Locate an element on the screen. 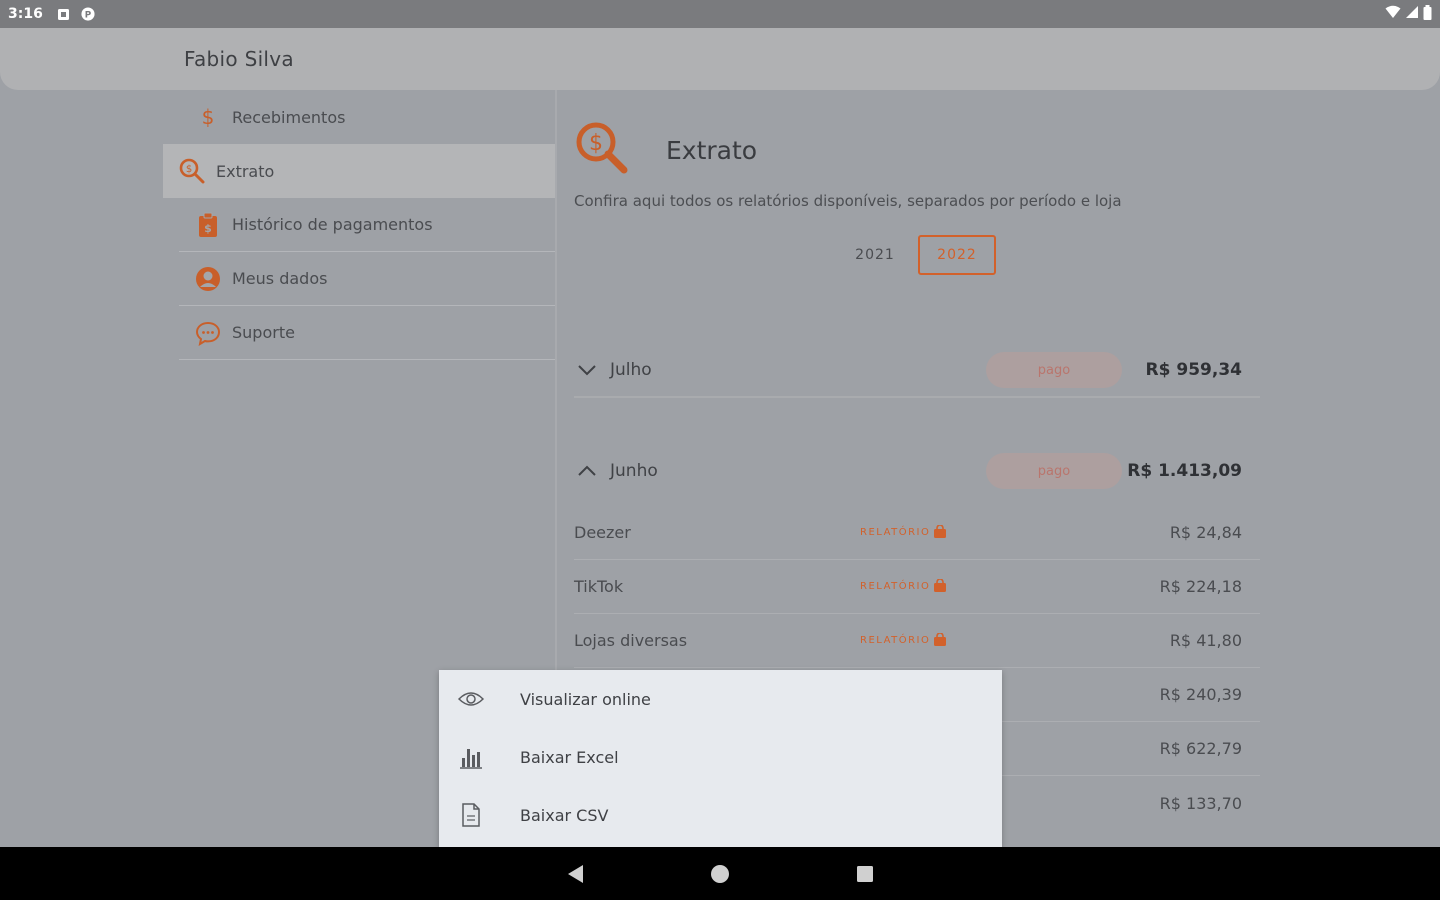  user-name: Fabio Silva is located at coordinates (239, 59).